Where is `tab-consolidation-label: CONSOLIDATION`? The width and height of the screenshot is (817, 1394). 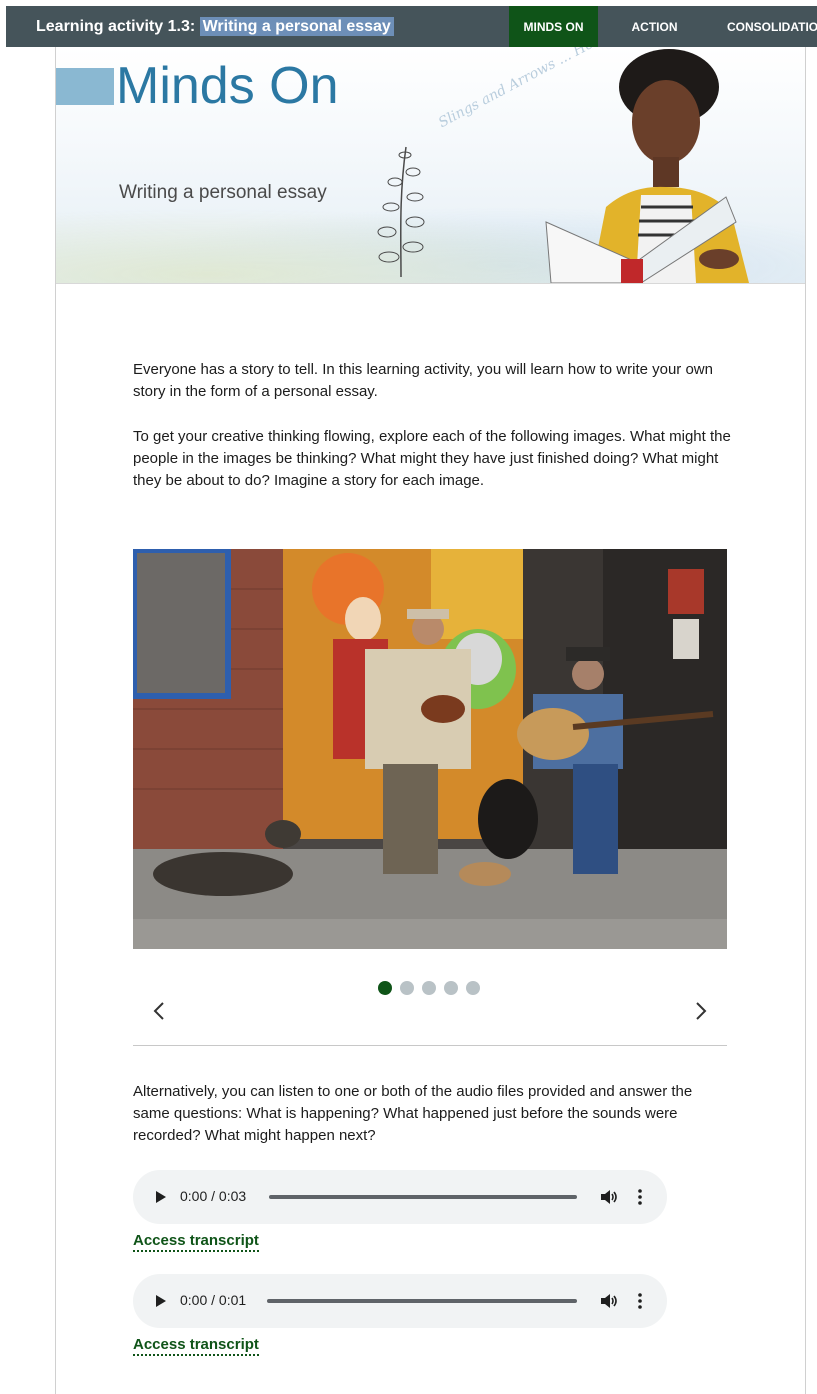 tab-consolidation-label: CONSOLIDATION is located at coordinates (772, 26).